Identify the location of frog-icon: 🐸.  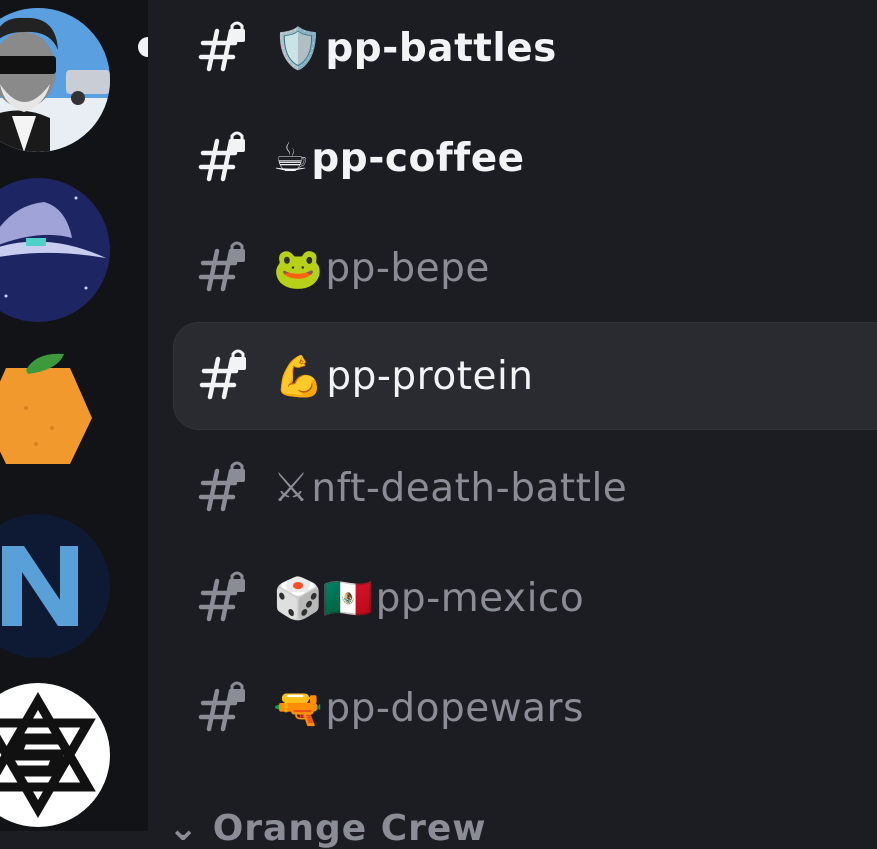
(298, 268).